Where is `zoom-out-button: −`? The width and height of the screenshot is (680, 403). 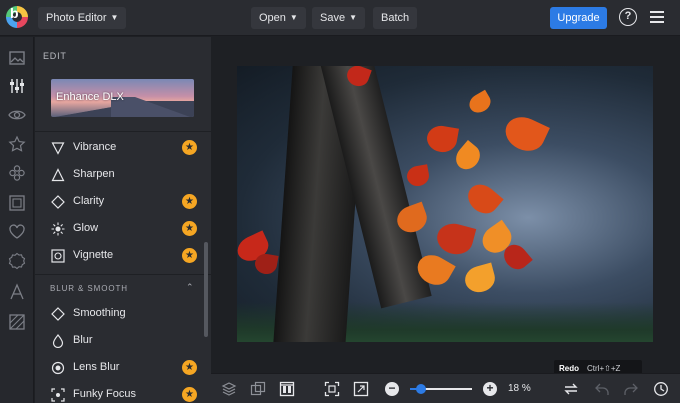
zoom-out-button: − is located at coordinates (392, 389).